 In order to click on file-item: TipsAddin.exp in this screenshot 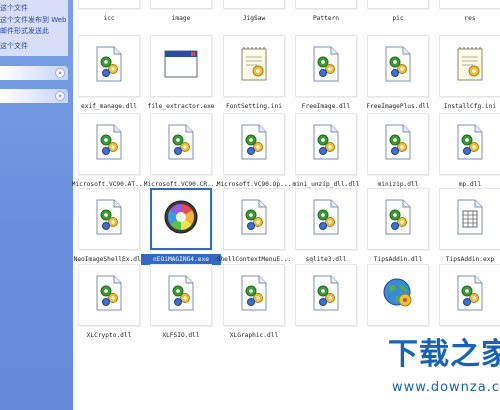, I will do `click(467, 227)`.